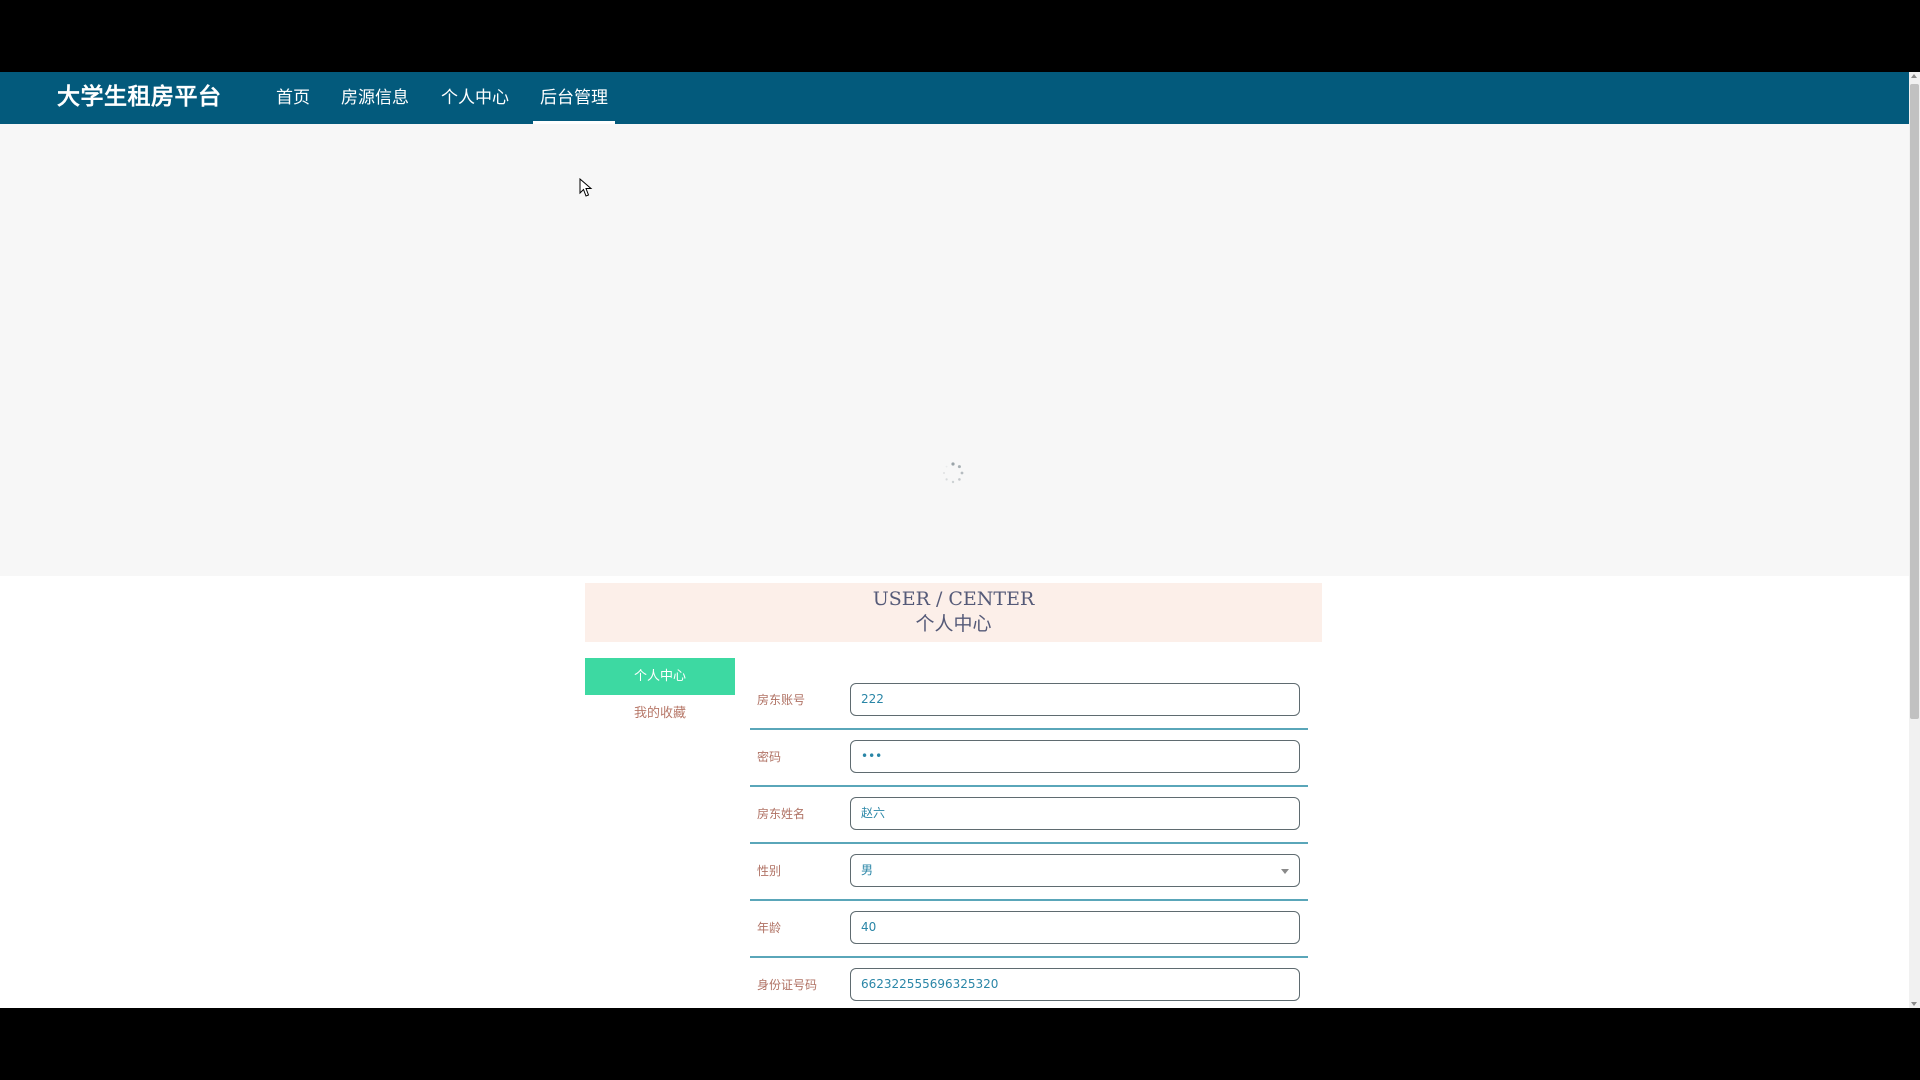  I want to click on section-title-en: USER / CENTER, so click(953, 599).